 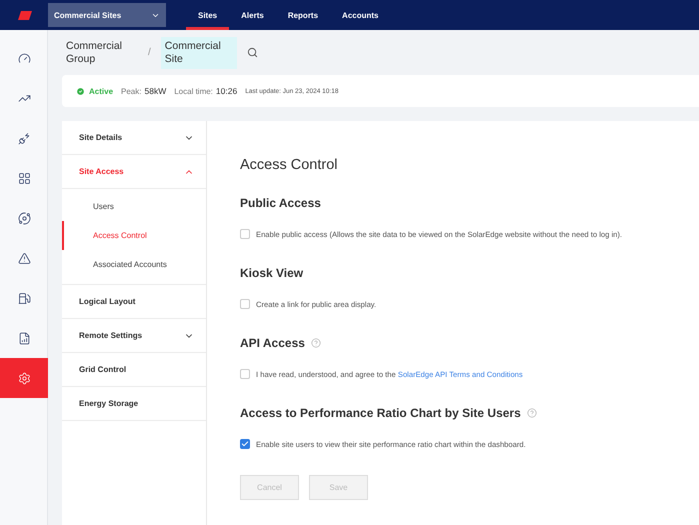 What do you see at coordinates (198, 52) in the screenshot?
I see `breadcrumb-link: Commercial Site` at bounding box center [198, 52].